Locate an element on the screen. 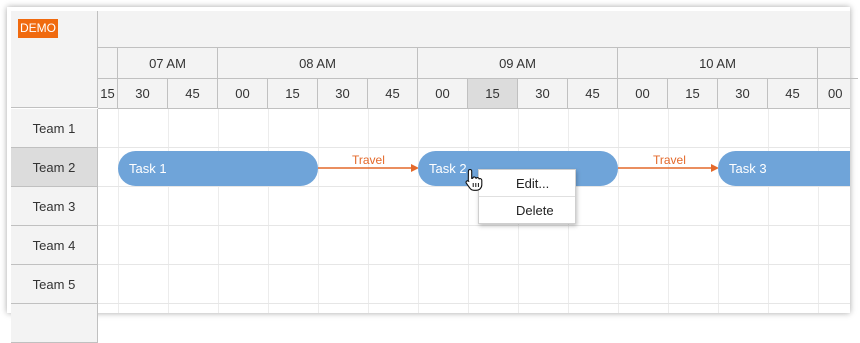 This screenshot has width=860, height=343. task-3: Task 3 is located at coordinates (784, 168).